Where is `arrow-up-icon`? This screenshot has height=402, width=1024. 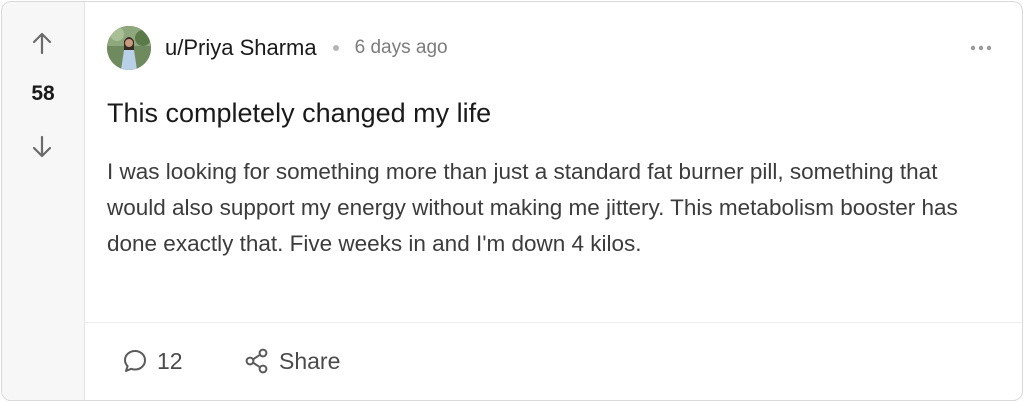
arrow-up-icon is located at coordinates (42, 43).